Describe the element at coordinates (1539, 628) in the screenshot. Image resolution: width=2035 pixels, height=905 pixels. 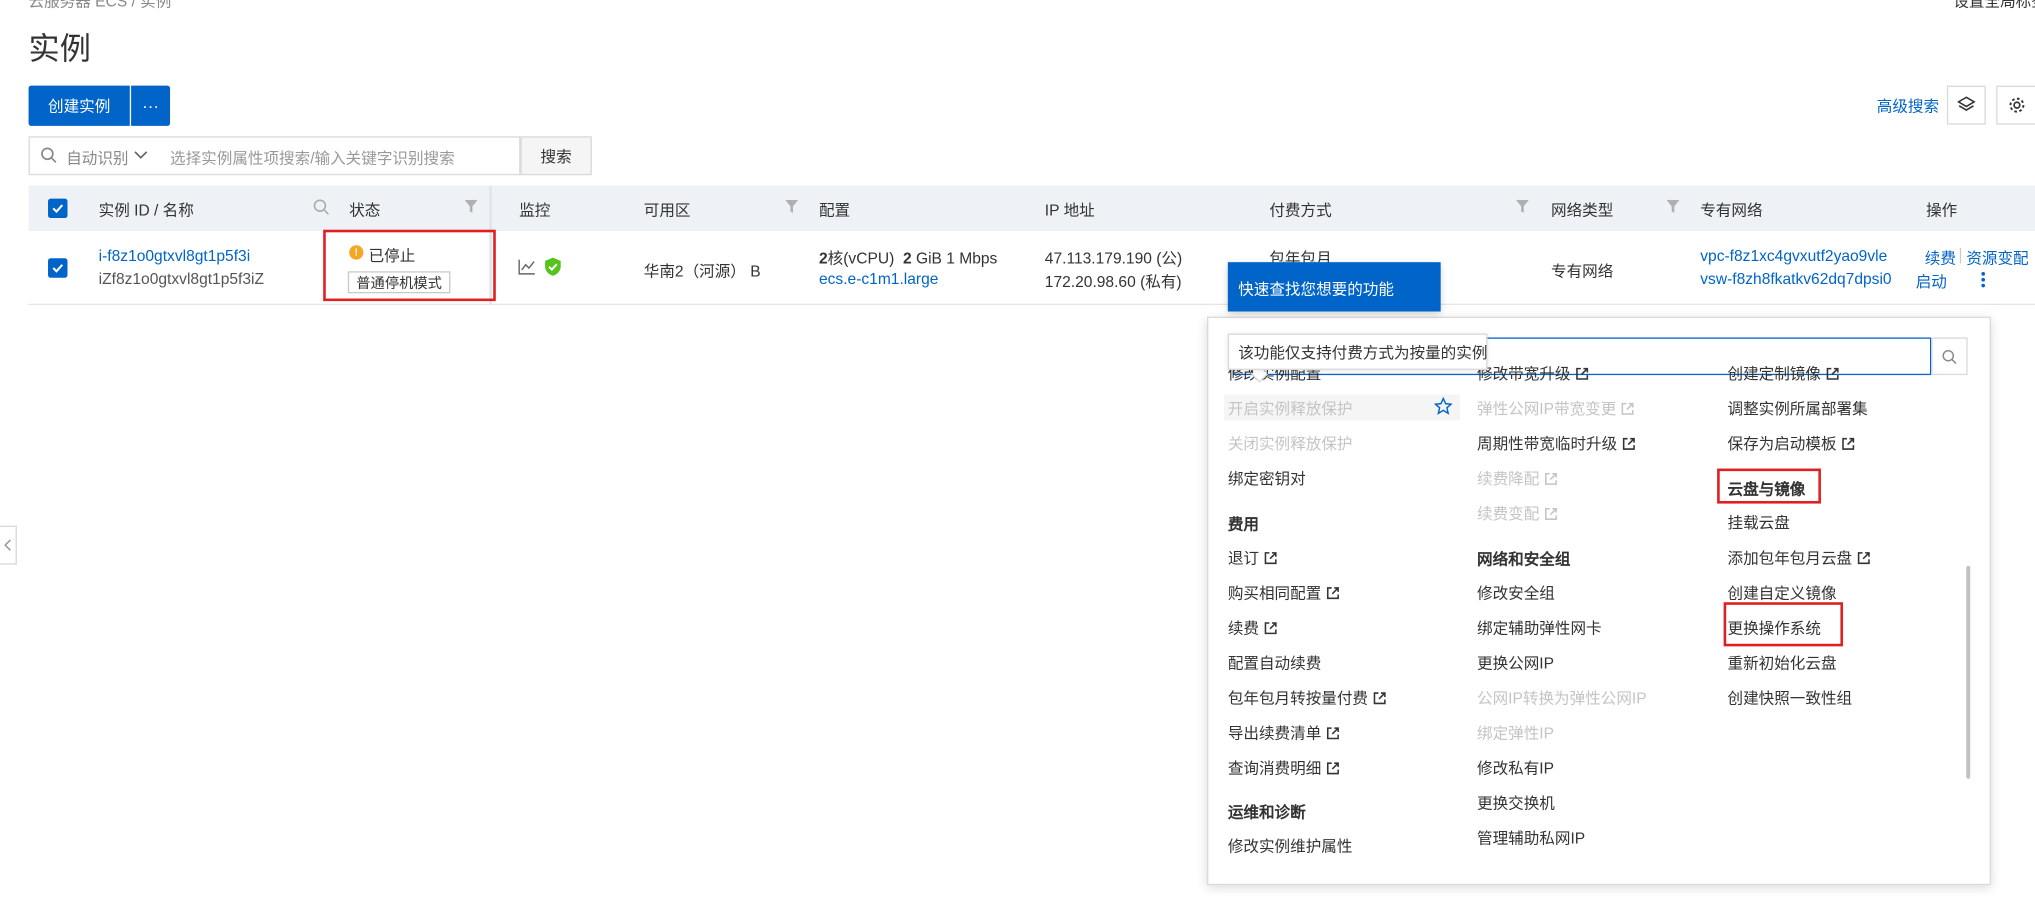
I see `menu-item: 绑定辅助弹性网卡` at that location.